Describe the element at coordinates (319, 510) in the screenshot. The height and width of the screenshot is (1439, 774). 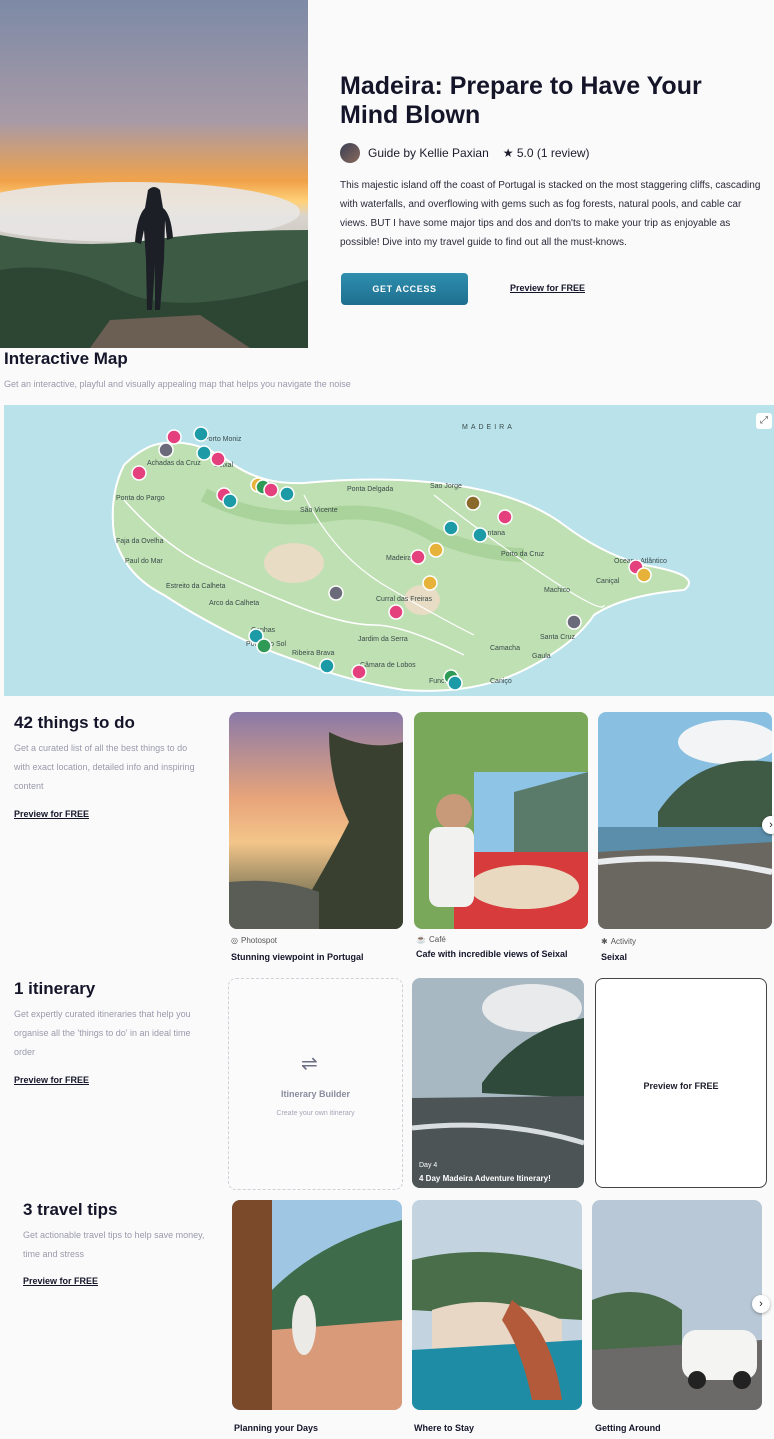
I see `map-label: São Vicente` at that location.